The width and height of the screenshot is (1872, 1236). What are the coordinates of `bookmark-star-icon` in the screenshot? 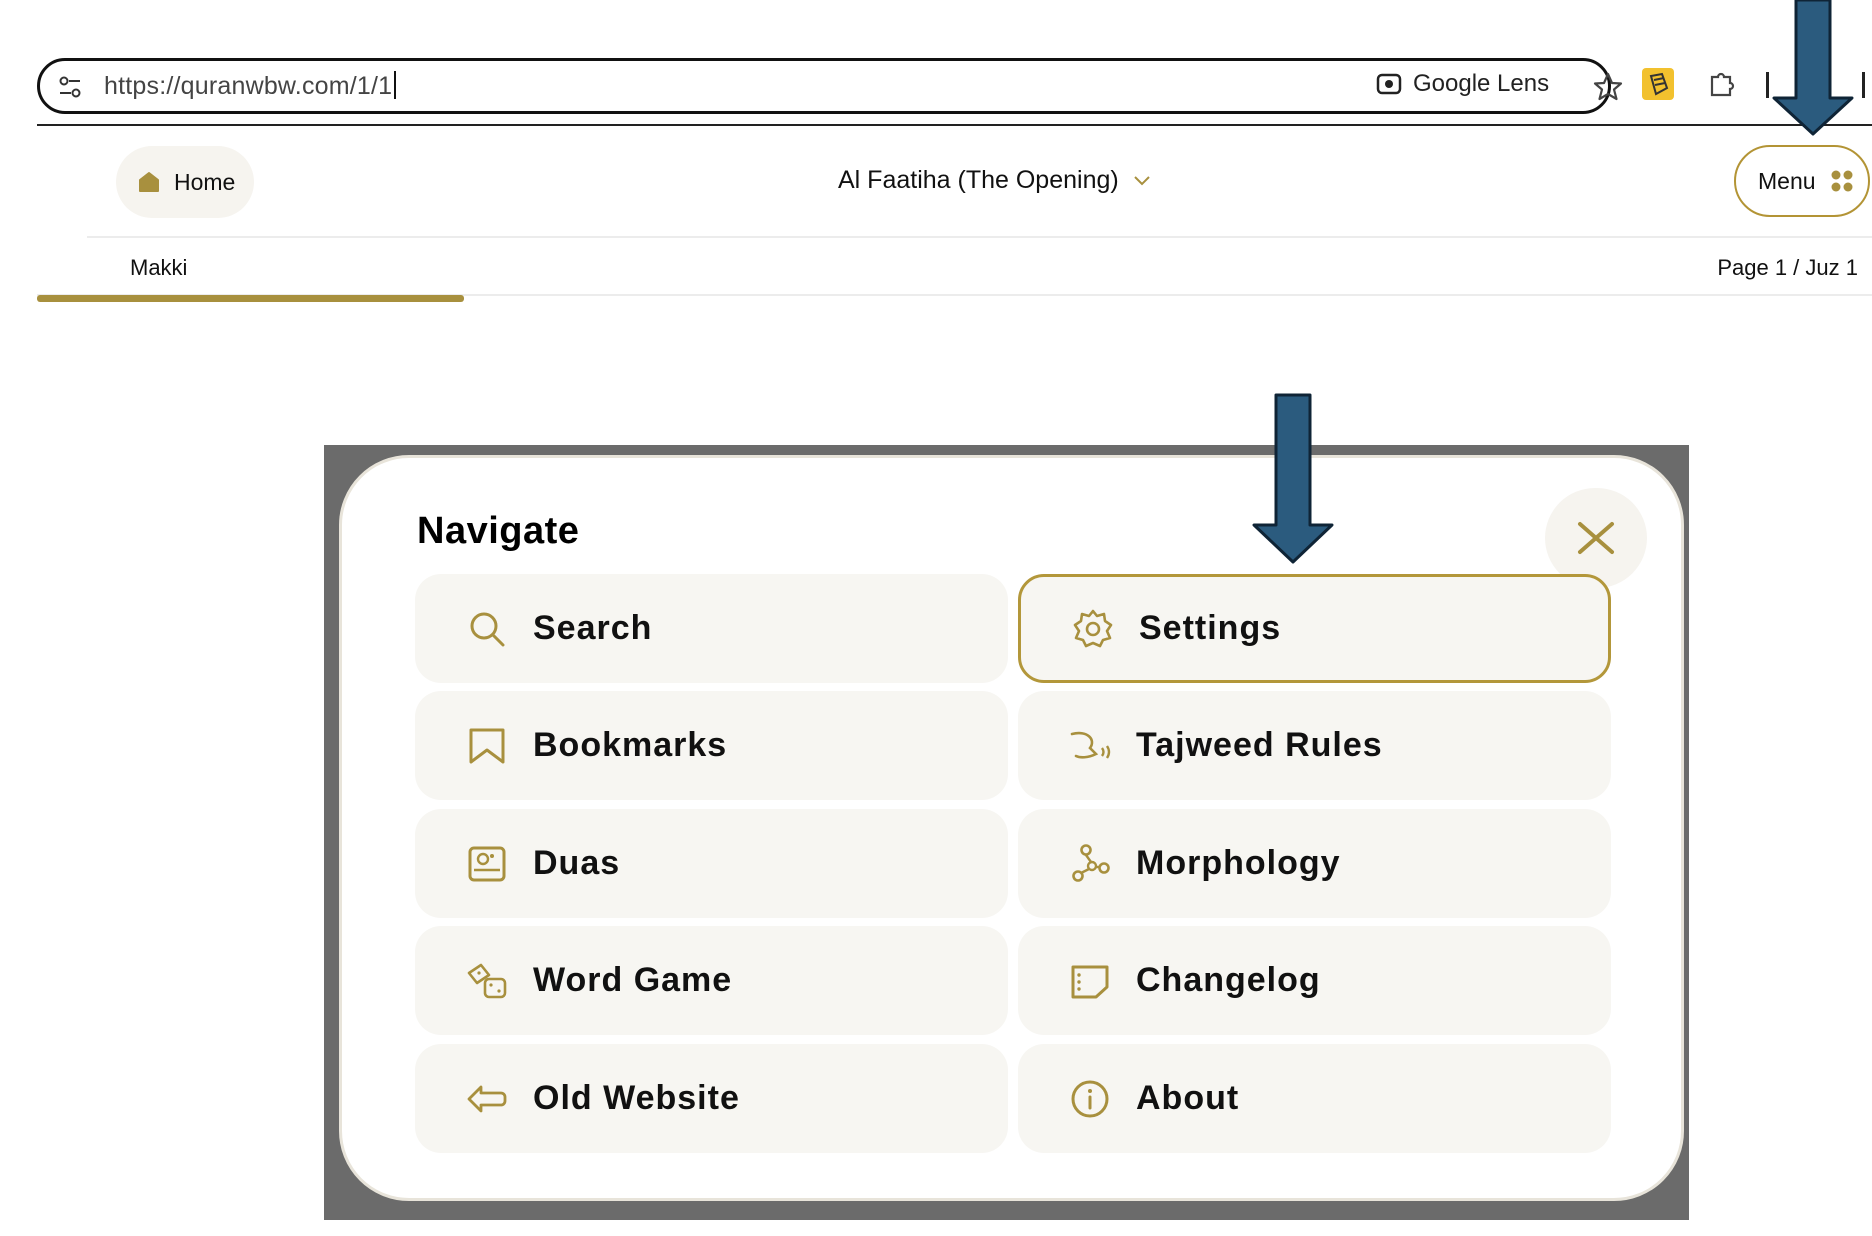 It's located at (1608, 87).